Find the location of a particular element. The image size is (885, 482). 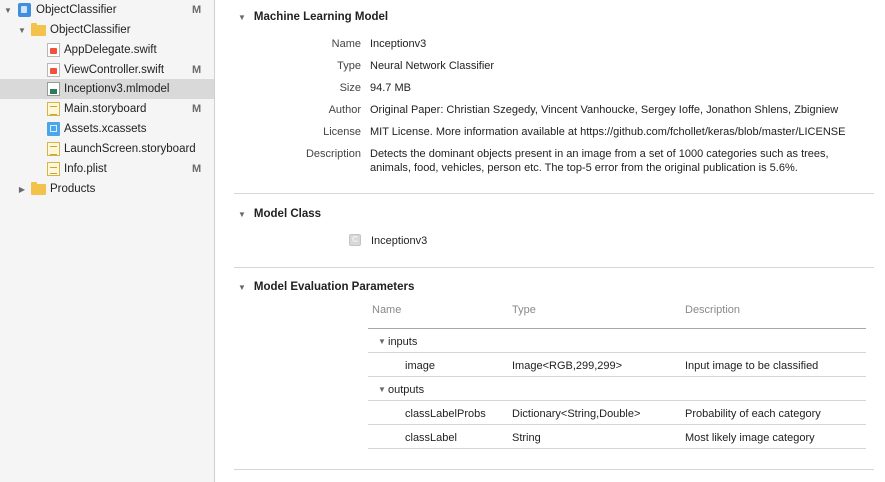

nav-item-label: LaunchScreen.storyboard is located at coordinates (130, 149).